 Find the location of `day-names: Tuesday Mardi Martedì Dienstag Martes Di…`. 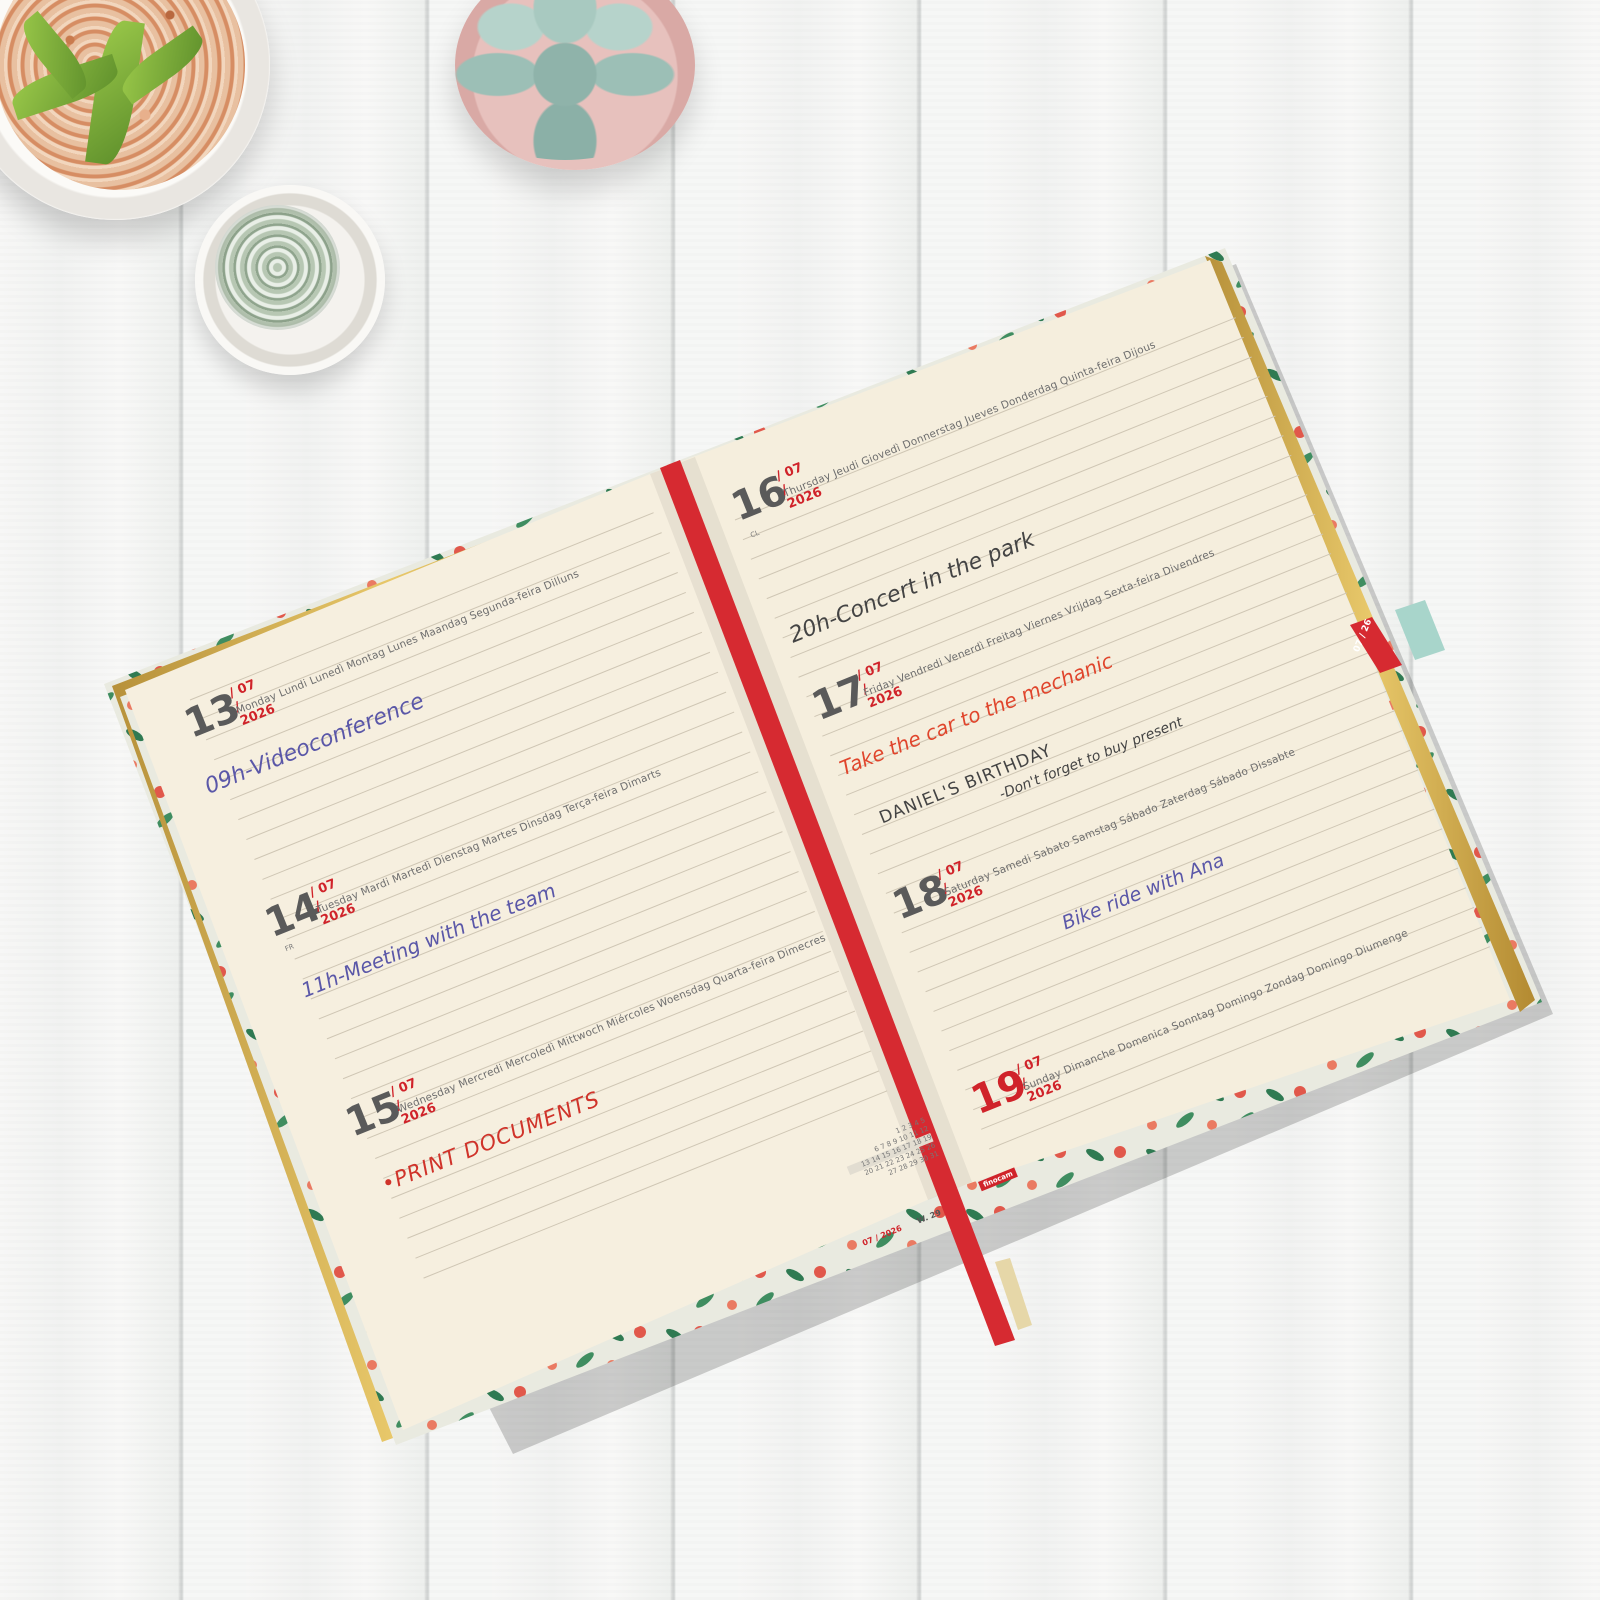

day-names: Tuesday Mardi Martedì Dienstag Martes Di… is located at coordinates (488, 841).